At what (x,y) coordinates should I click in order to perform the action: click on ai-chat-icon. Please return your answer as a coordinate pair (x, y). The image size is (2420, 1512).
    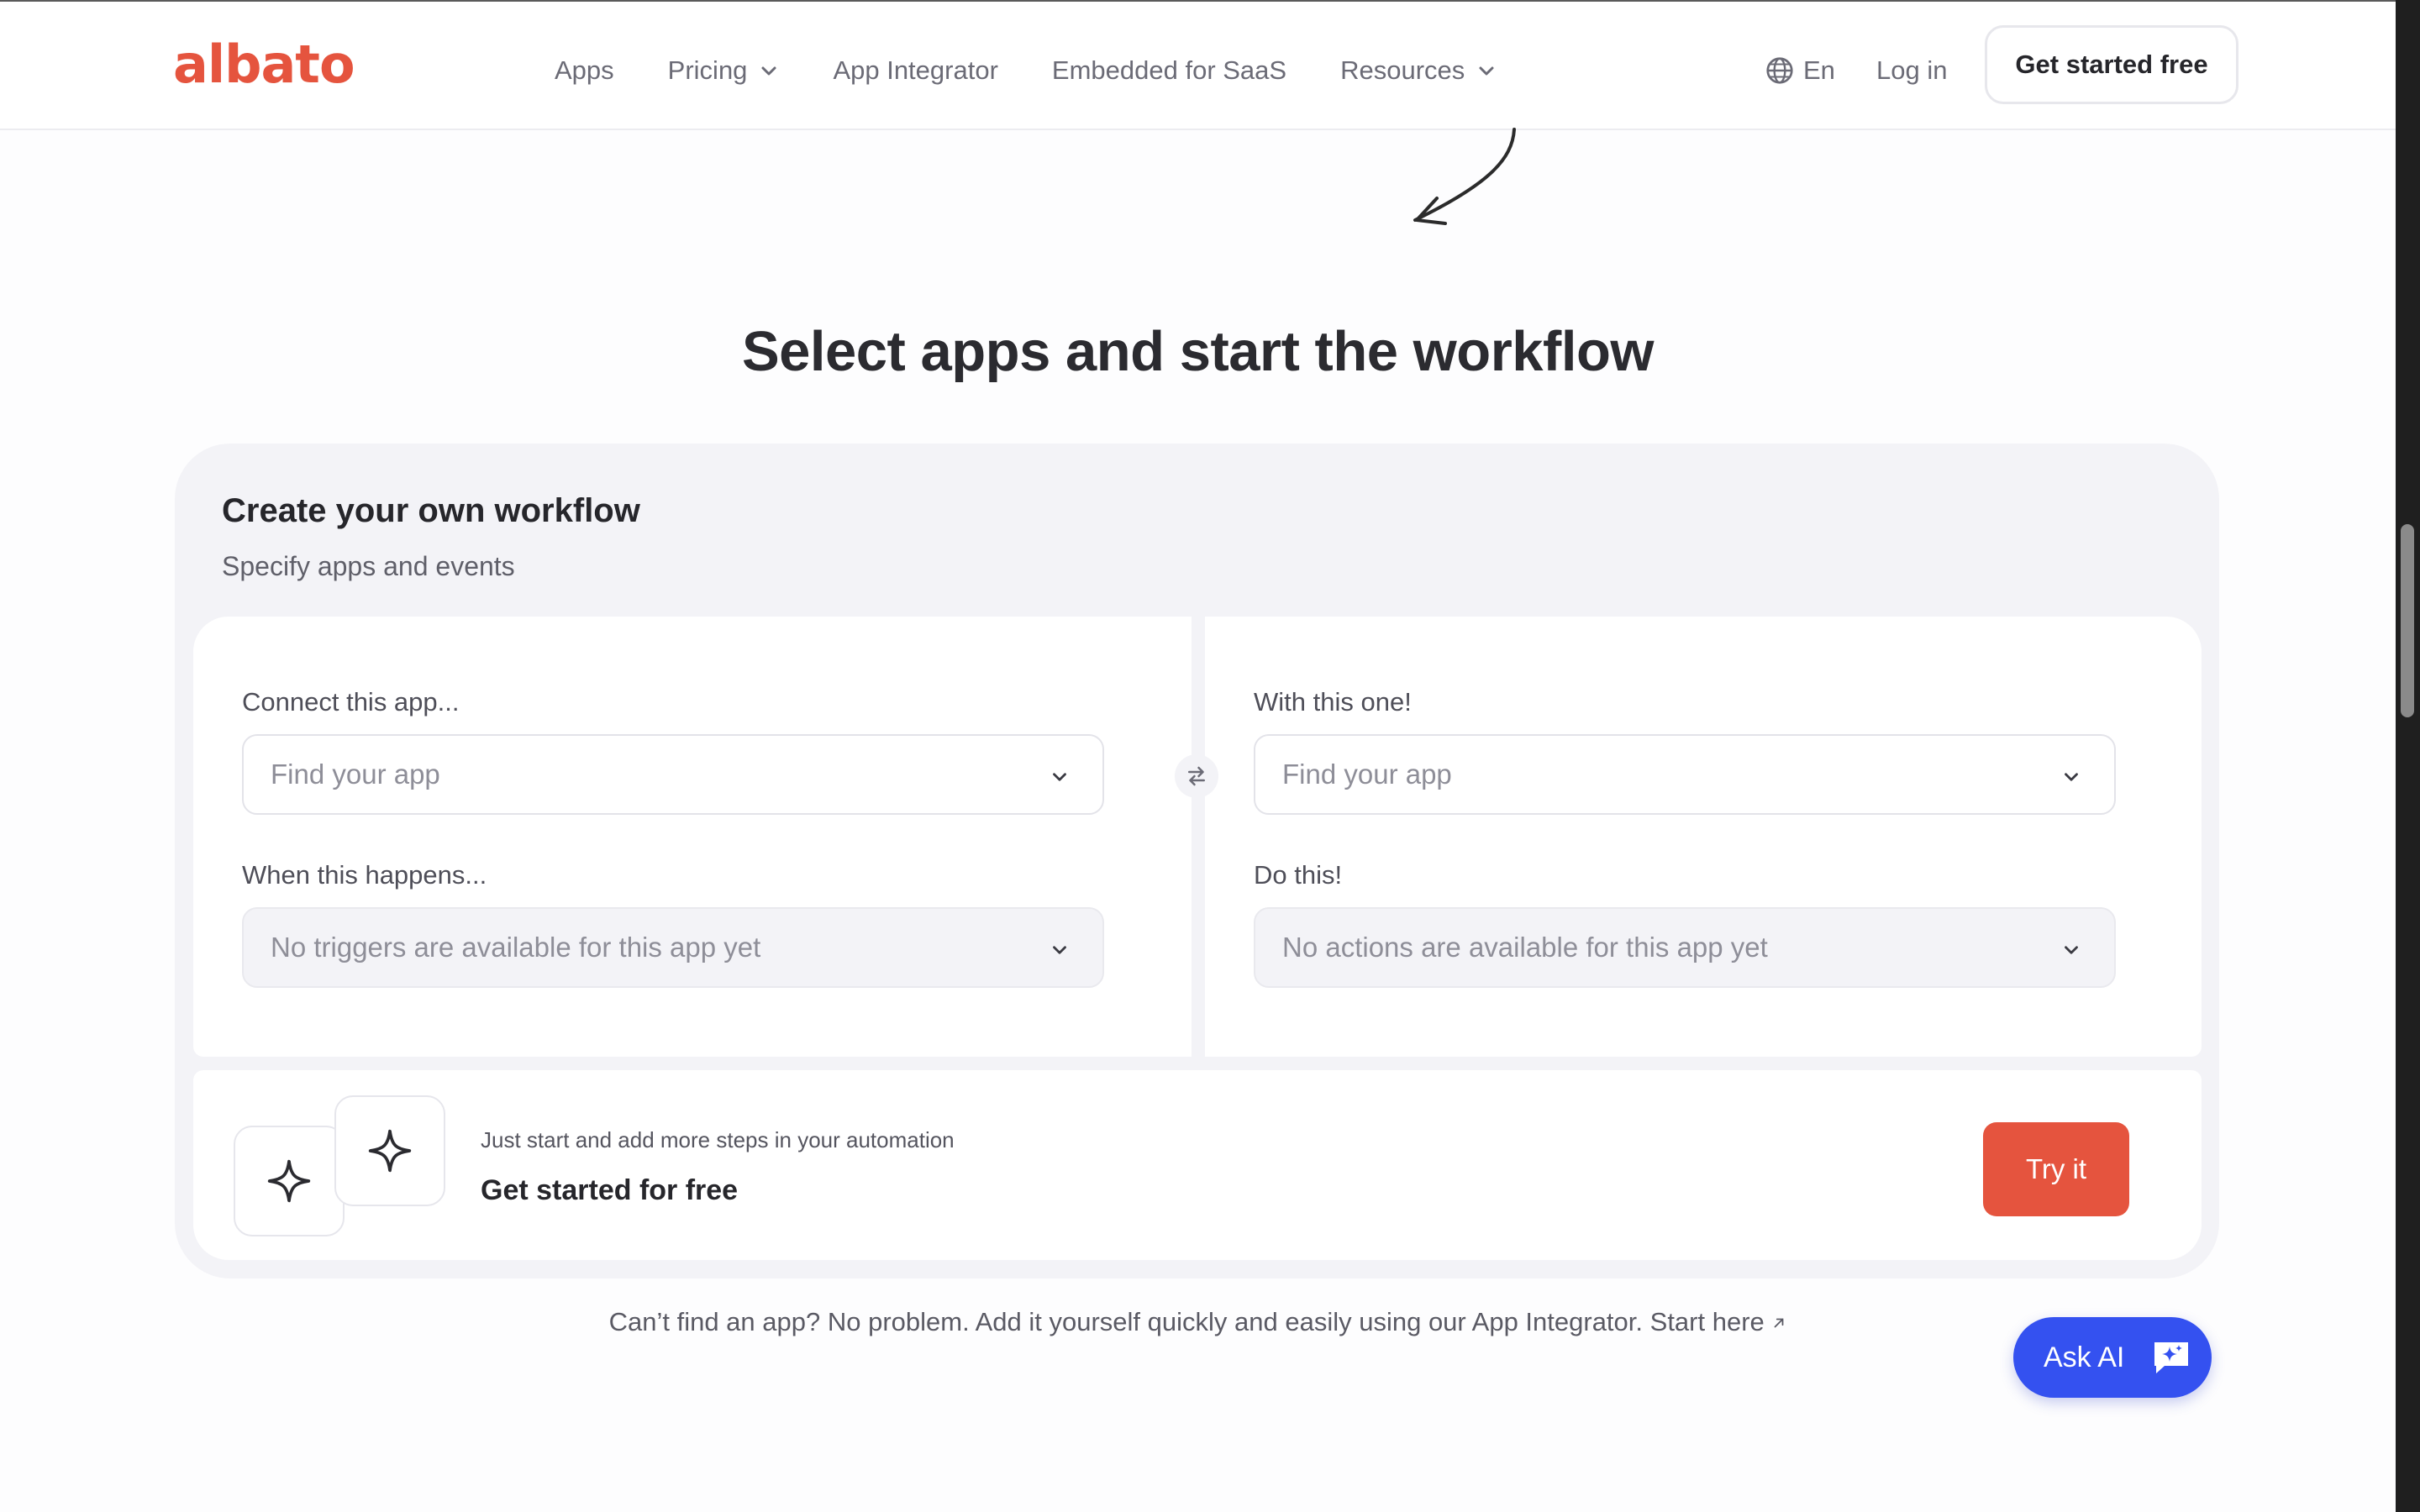
    Looking at the image, I should click on (2171, 1357).